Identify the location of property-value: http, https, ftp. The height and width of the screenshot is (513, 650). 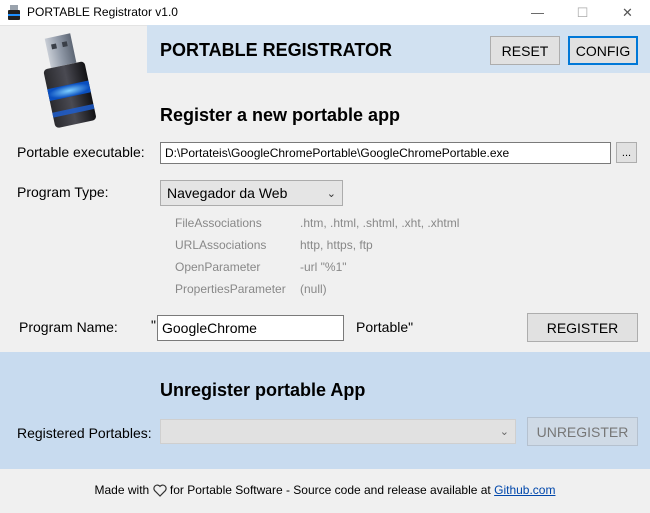
(336, 245).